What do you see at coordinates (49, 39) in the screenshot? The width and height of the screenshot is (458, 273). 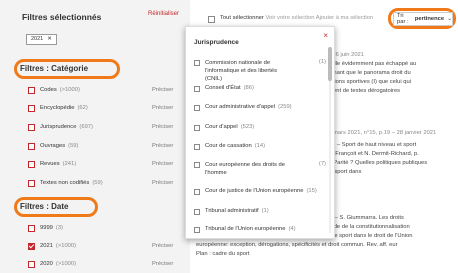 I see `chip-close-icon: ✕` at bounding box center [49, 39].